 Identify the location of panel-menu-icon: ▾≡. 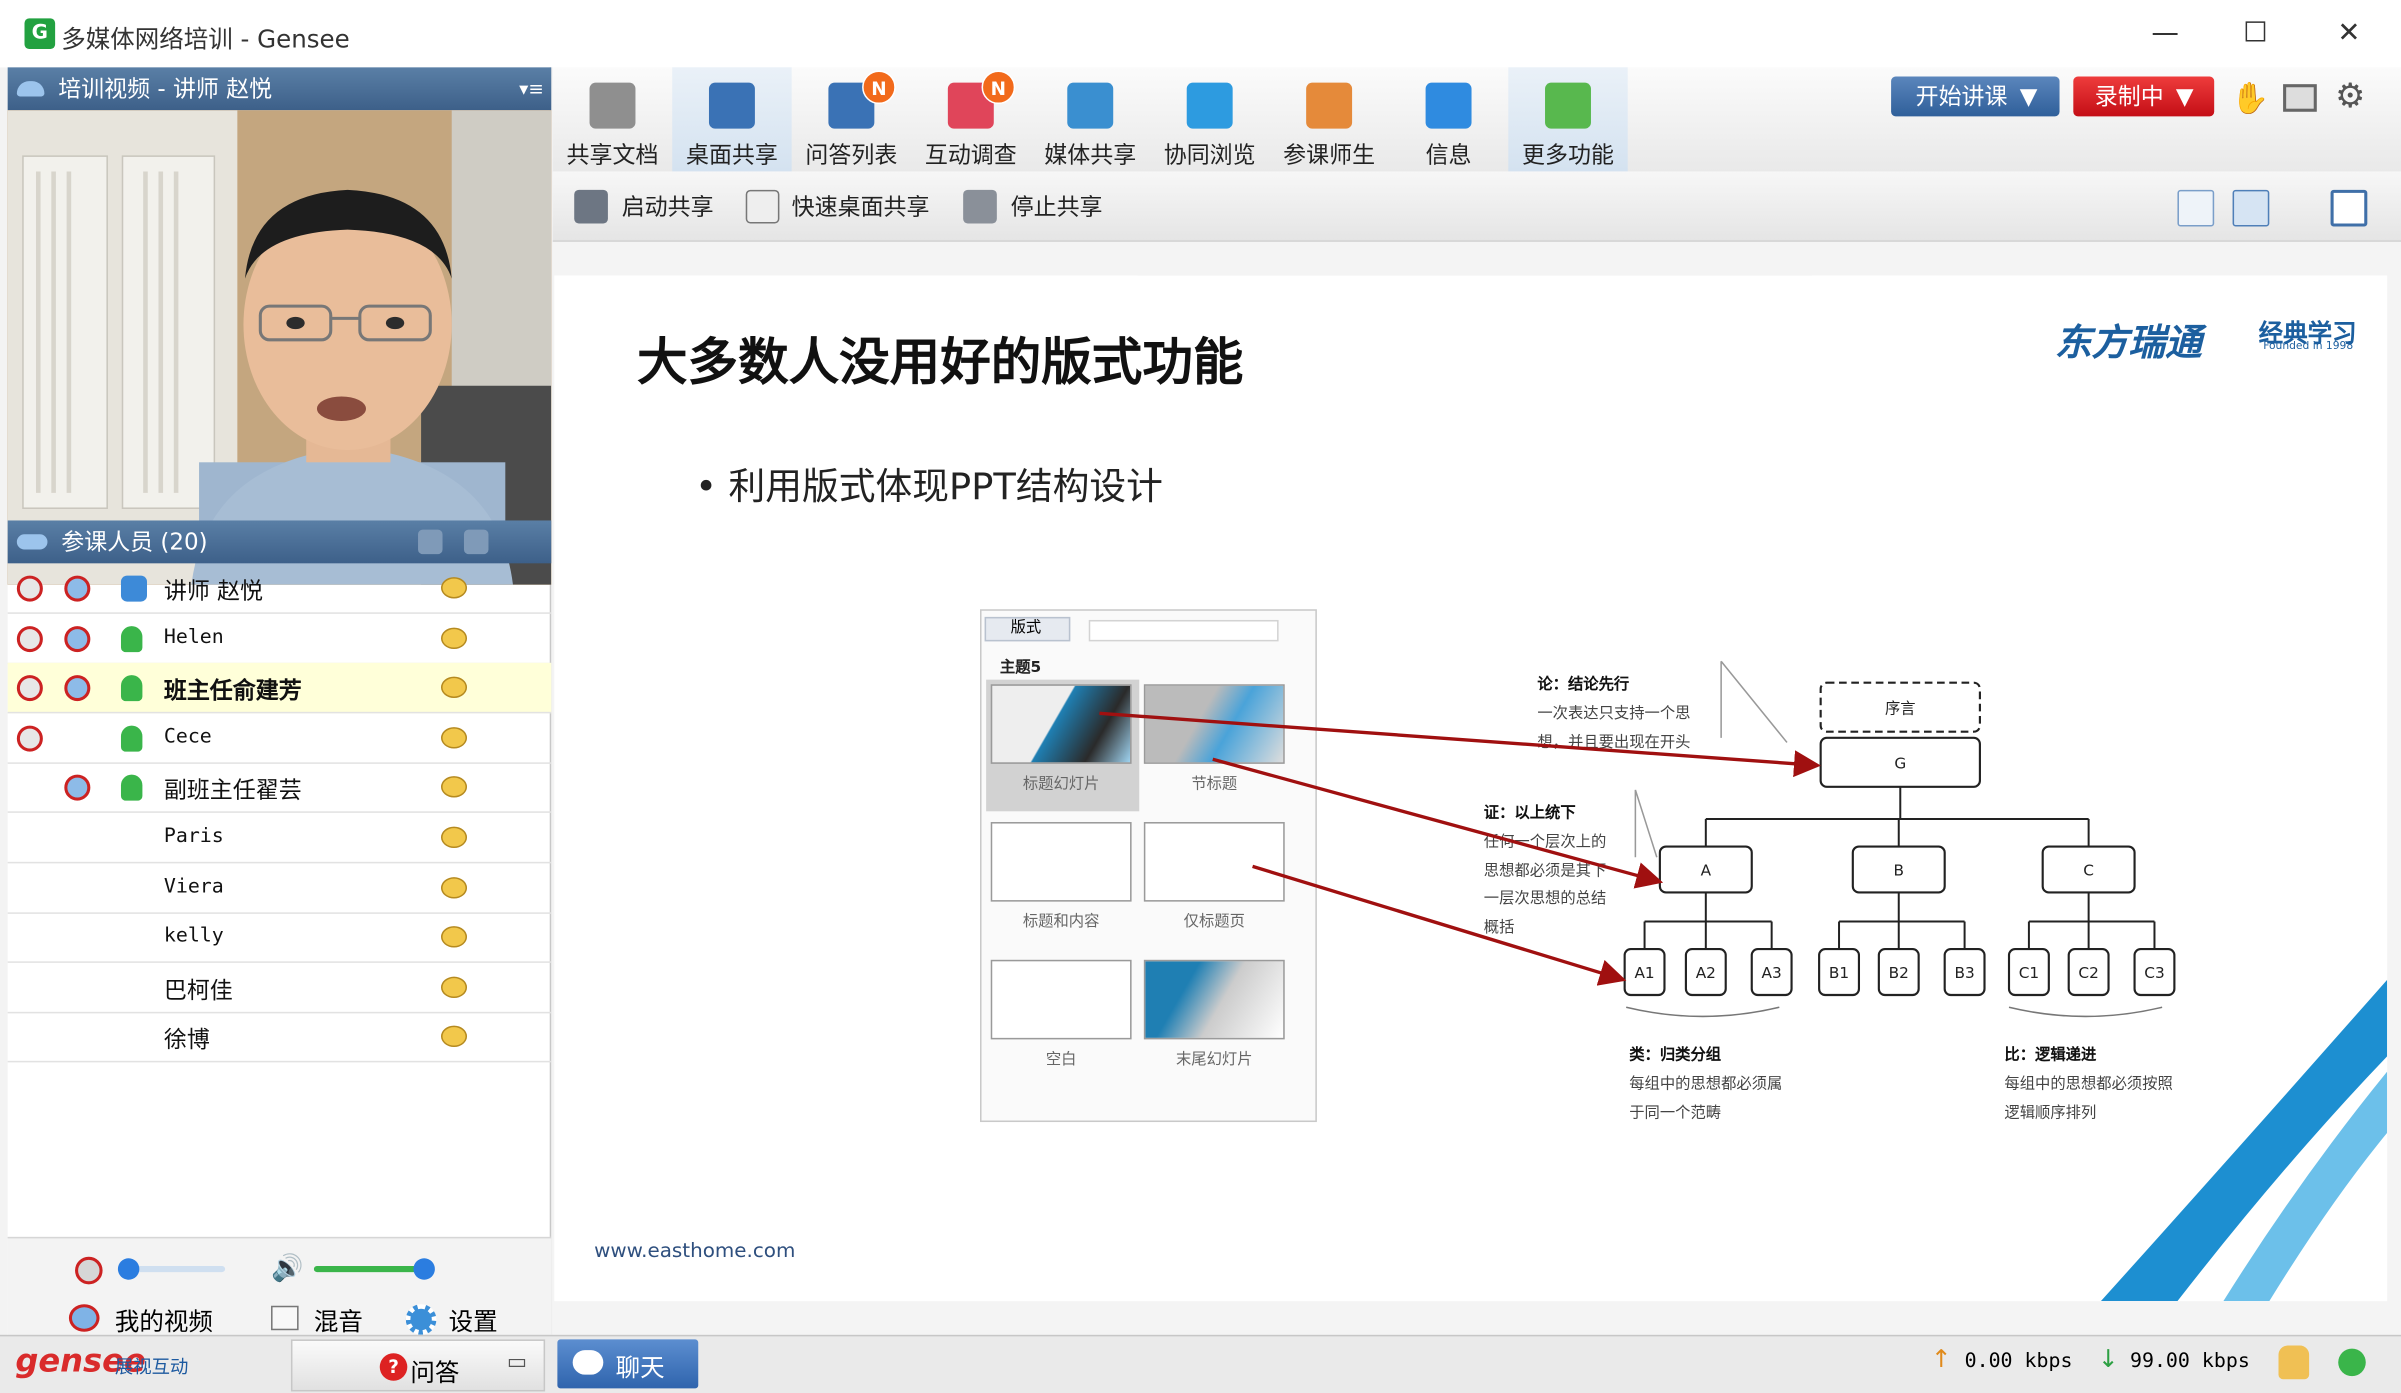
(531, 88).